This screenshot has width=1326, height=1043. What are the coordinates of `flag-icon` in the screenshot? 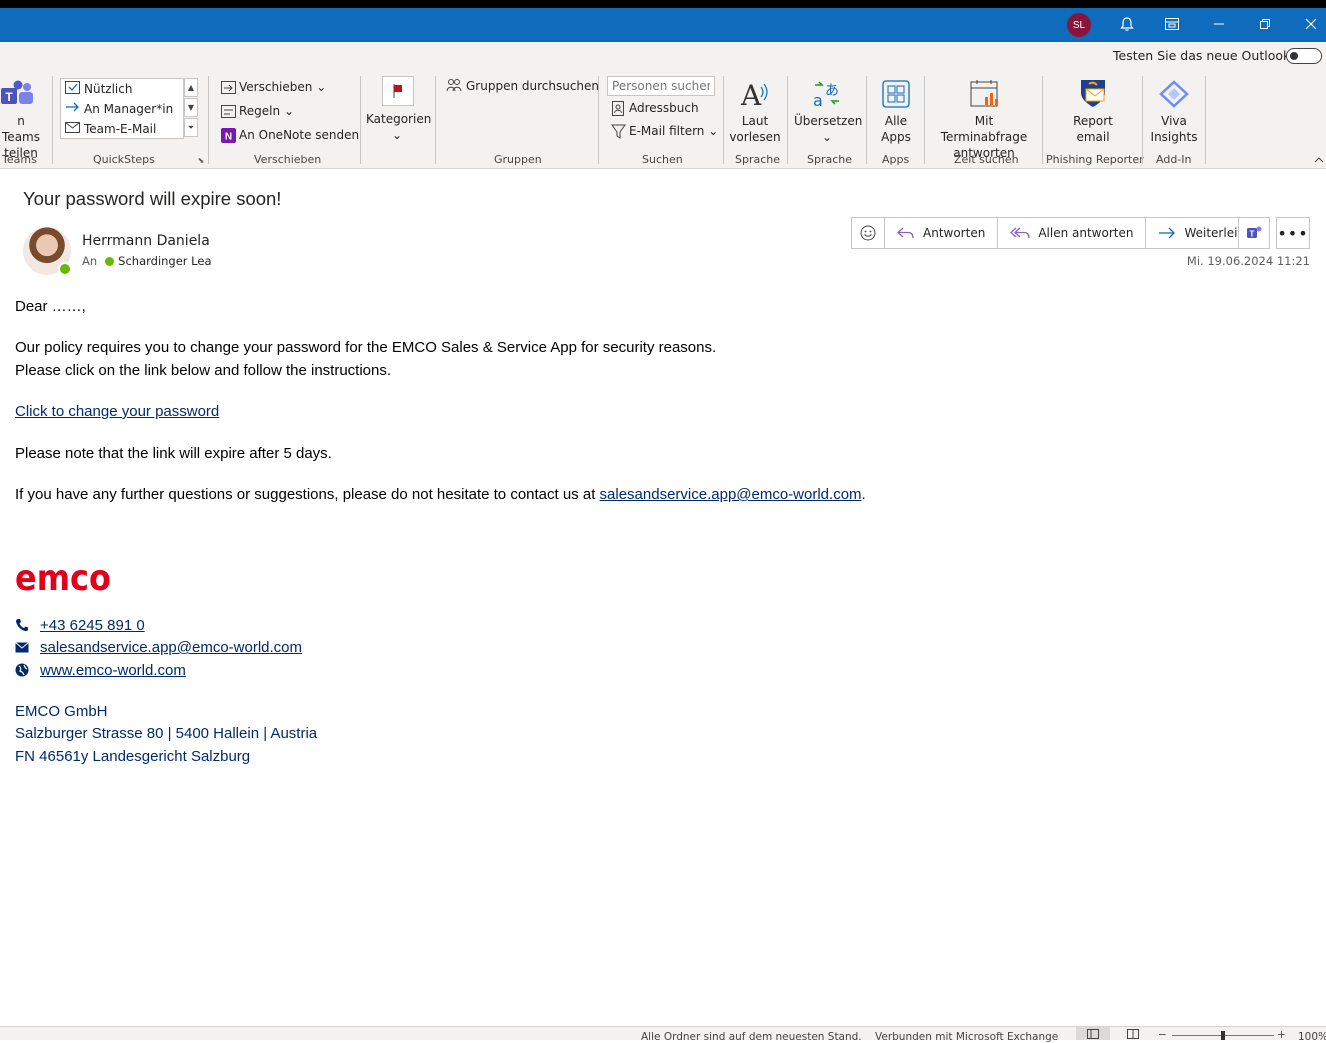 It's located at (398, 91).